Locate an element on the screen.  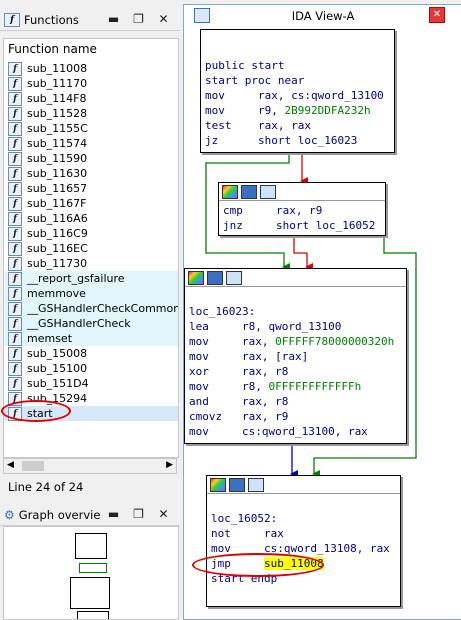
scrollbar-thumb is located at coordinates (33, 466).